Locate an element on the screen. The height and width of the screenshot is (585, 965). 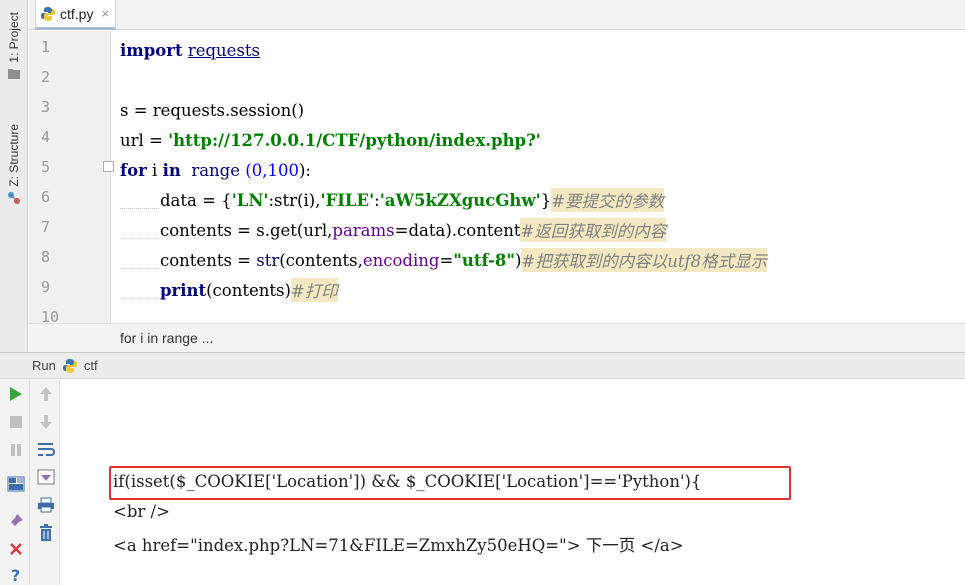
code-line-3: s = requests.session() is located at coordinates (212, 110).